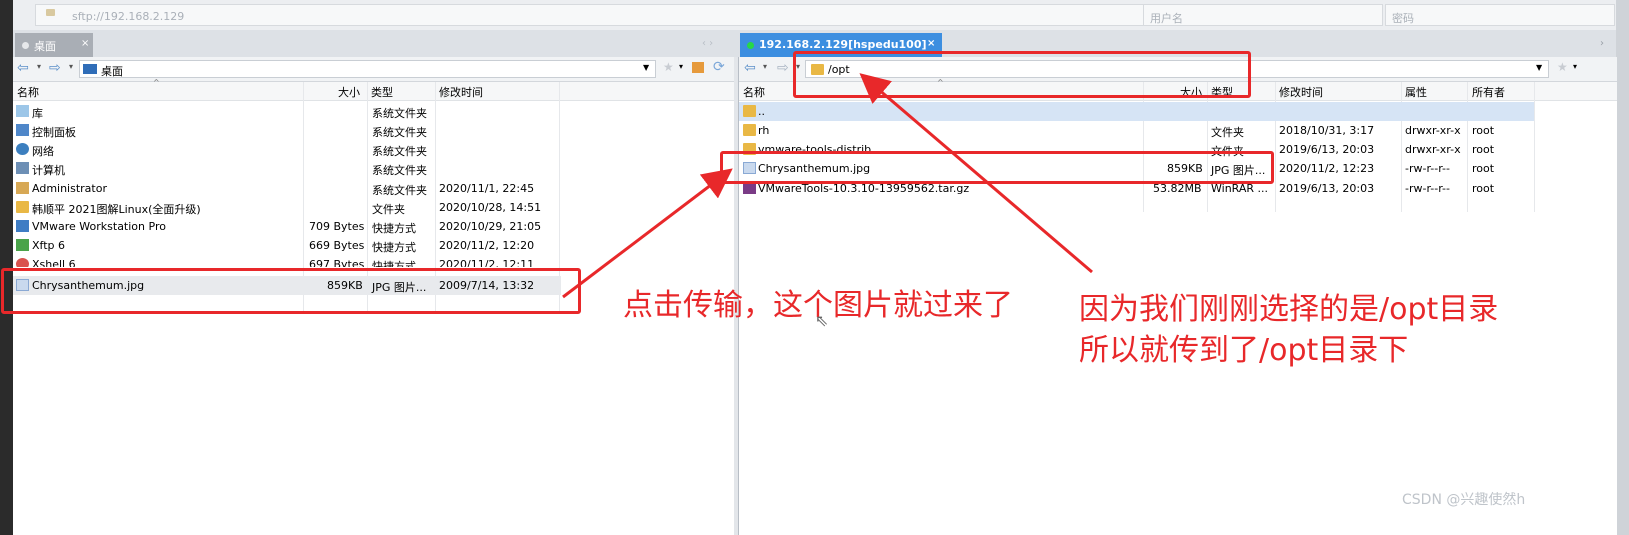 The height and width of the screenshot is (535, 1629). What do you see at coordinates (827, 186) in the screenshot?
I see `annotation-arrows` at bounding box center [827, 186].